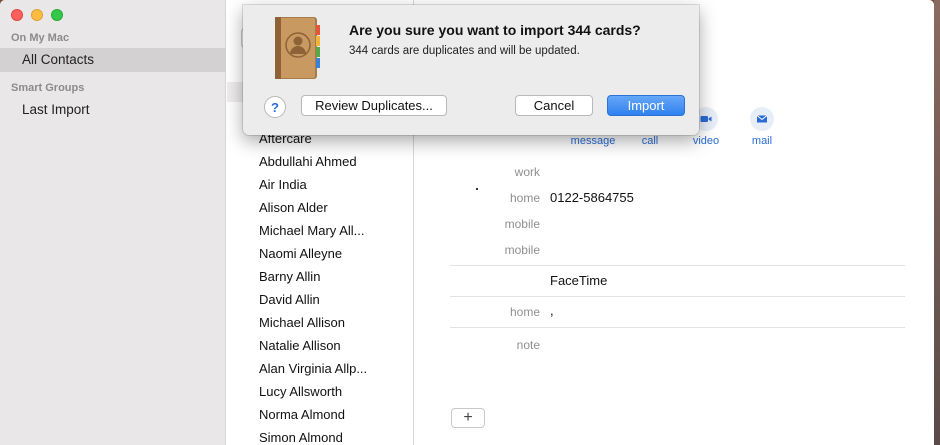 This screenshot has height=445, width=940. What do you see at coordinates (554, 105) in the screenshot?
I see `cancel-button: Cancel` at bounding box center [554, 105].